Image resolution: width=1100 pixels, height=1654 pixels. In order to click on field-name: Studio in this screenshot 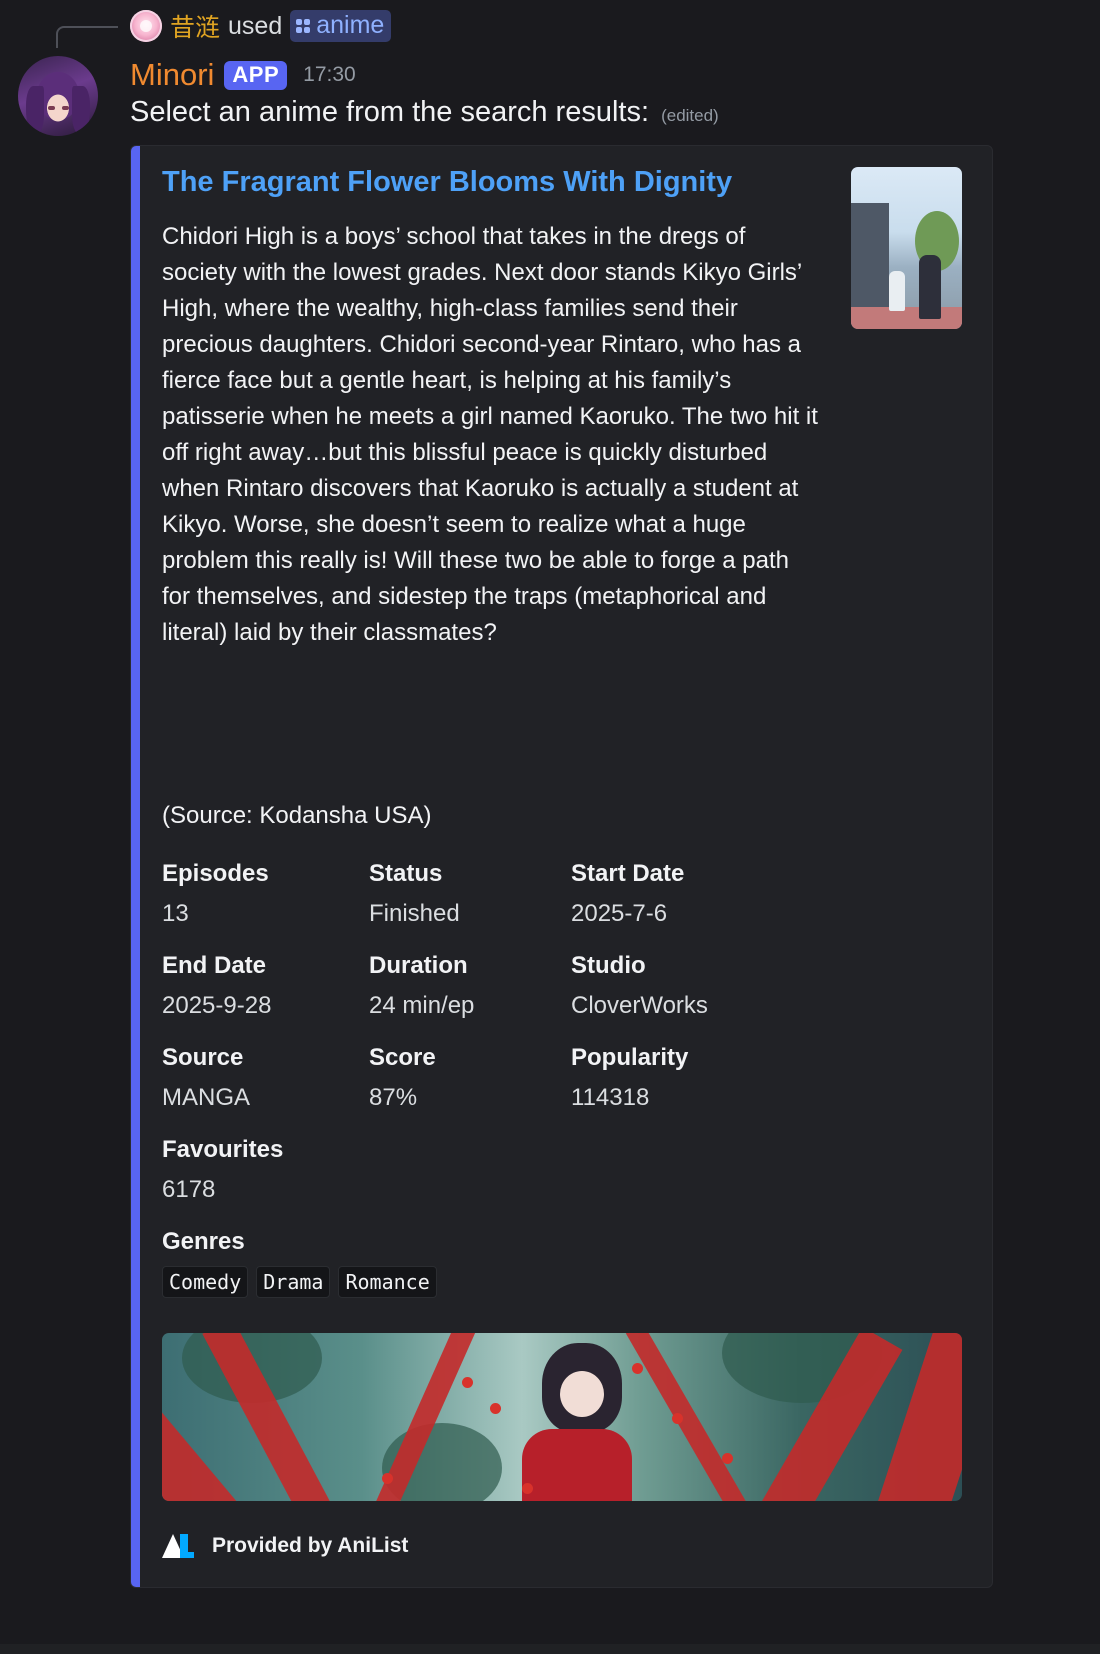, I will do `click(608, 965)`.